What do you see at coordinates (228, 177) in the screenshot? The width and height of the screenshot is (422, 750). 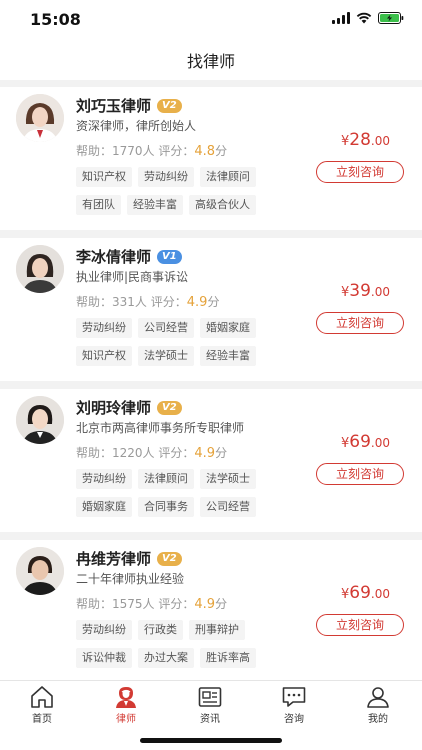 I see `tag: 法律顾问` at bounding box center [228, 177].